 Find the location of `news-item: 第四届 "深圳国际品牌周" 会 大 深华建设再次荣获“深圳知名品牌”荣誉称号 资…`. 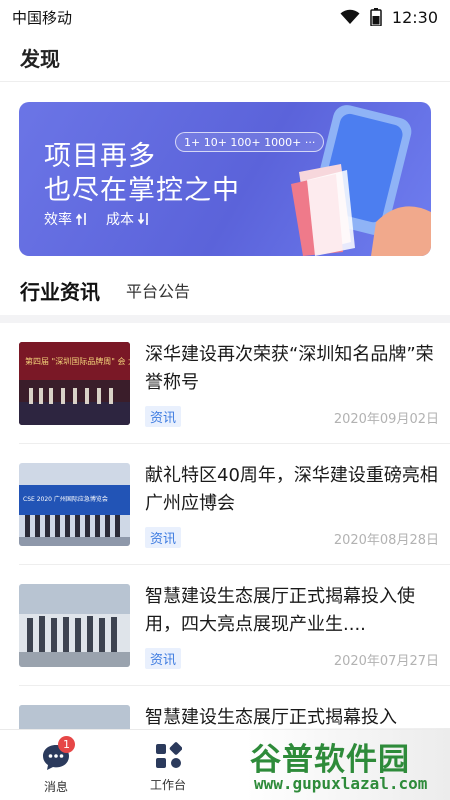

news-item: 第四届 "深圳国际品牌周" 会 大 深华建设再次荣获“深圳知名品牌”荣誉称号 资… is located at coordinates (234, 383).